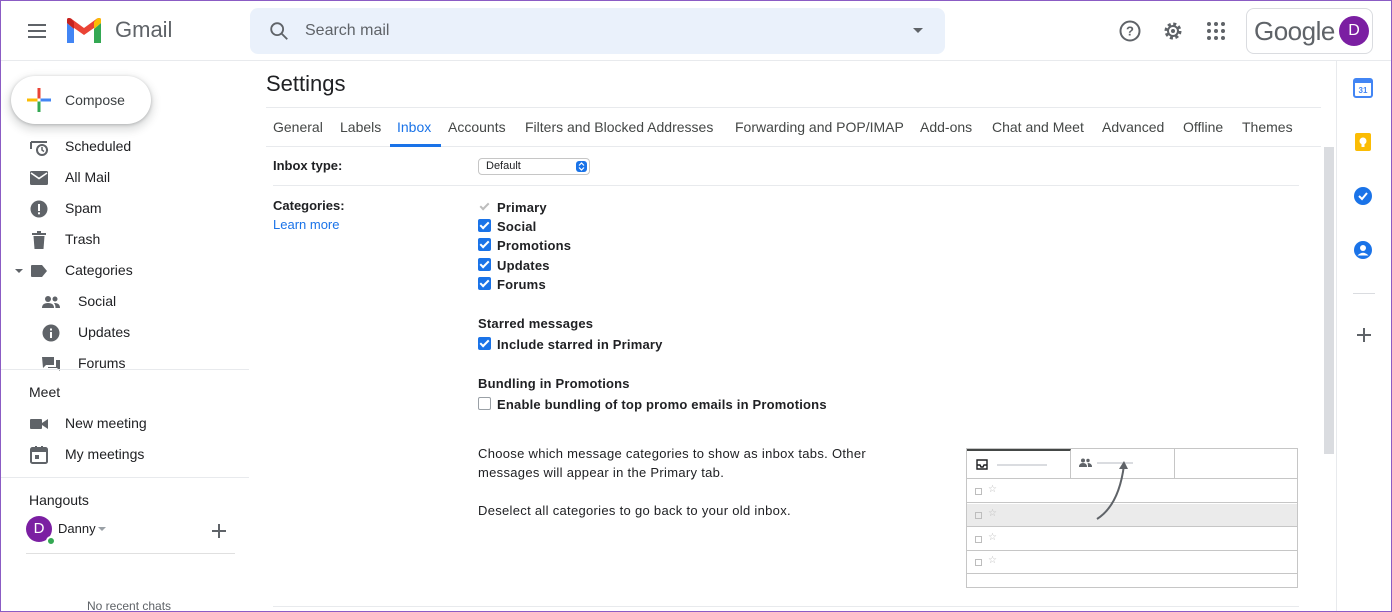 This screenshot has height=612, width=1392. Describe the element at coordinates (308, 165) in the screenshot. I see `inbox-type-label: Inbox type:` at that location.